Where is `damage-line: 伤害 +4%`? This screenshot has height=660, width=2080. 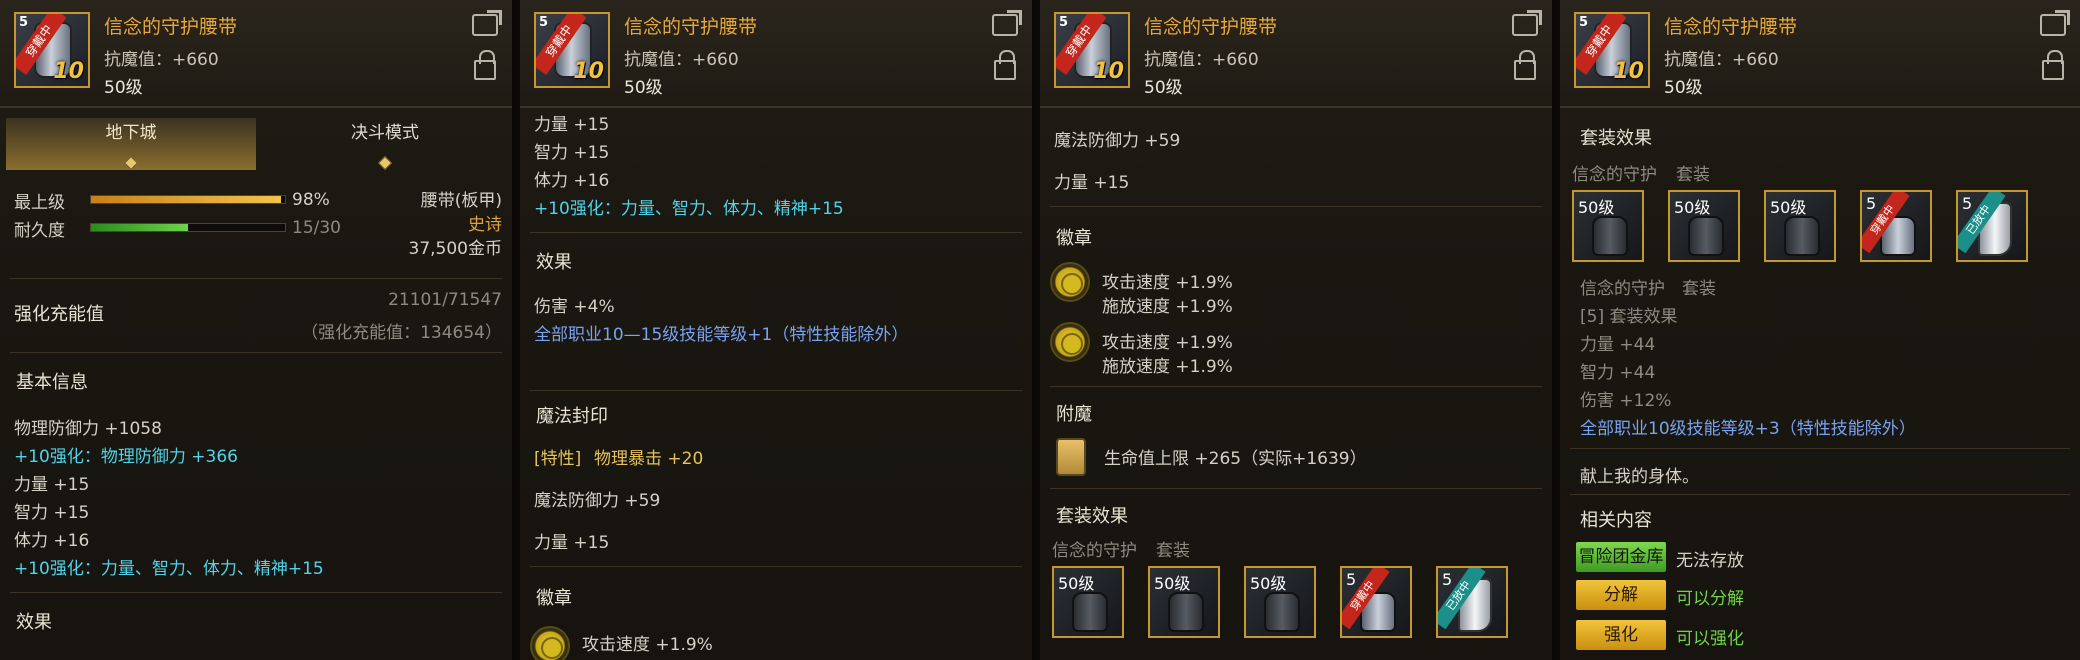 damage-line: 伤害 +4% is located at coordinates (574, 307).